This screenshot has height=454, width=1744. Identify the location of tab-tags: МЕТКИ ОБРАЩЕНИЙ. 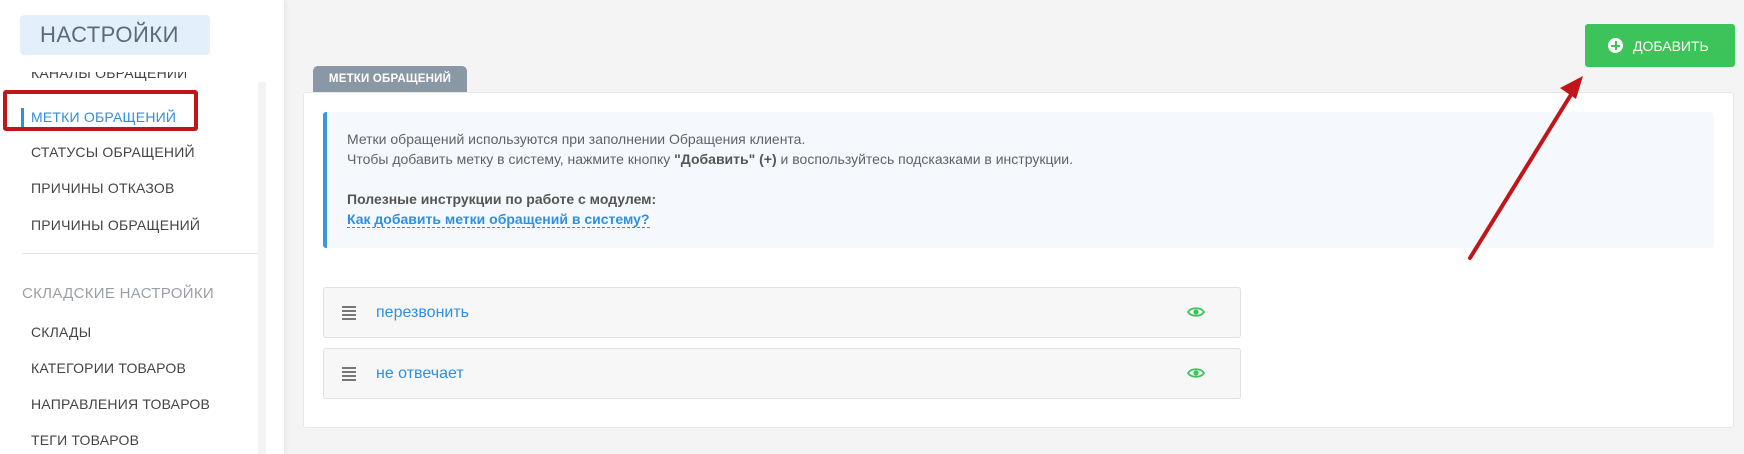
(390, 79).